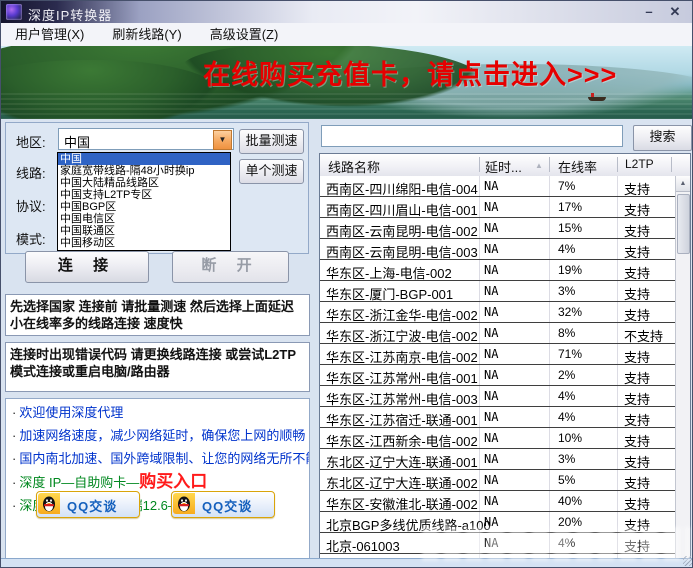 This screenshot has height=568, width=693. I want to click on info-text: 深度 IP—自助购卡—, so click(79, 482).